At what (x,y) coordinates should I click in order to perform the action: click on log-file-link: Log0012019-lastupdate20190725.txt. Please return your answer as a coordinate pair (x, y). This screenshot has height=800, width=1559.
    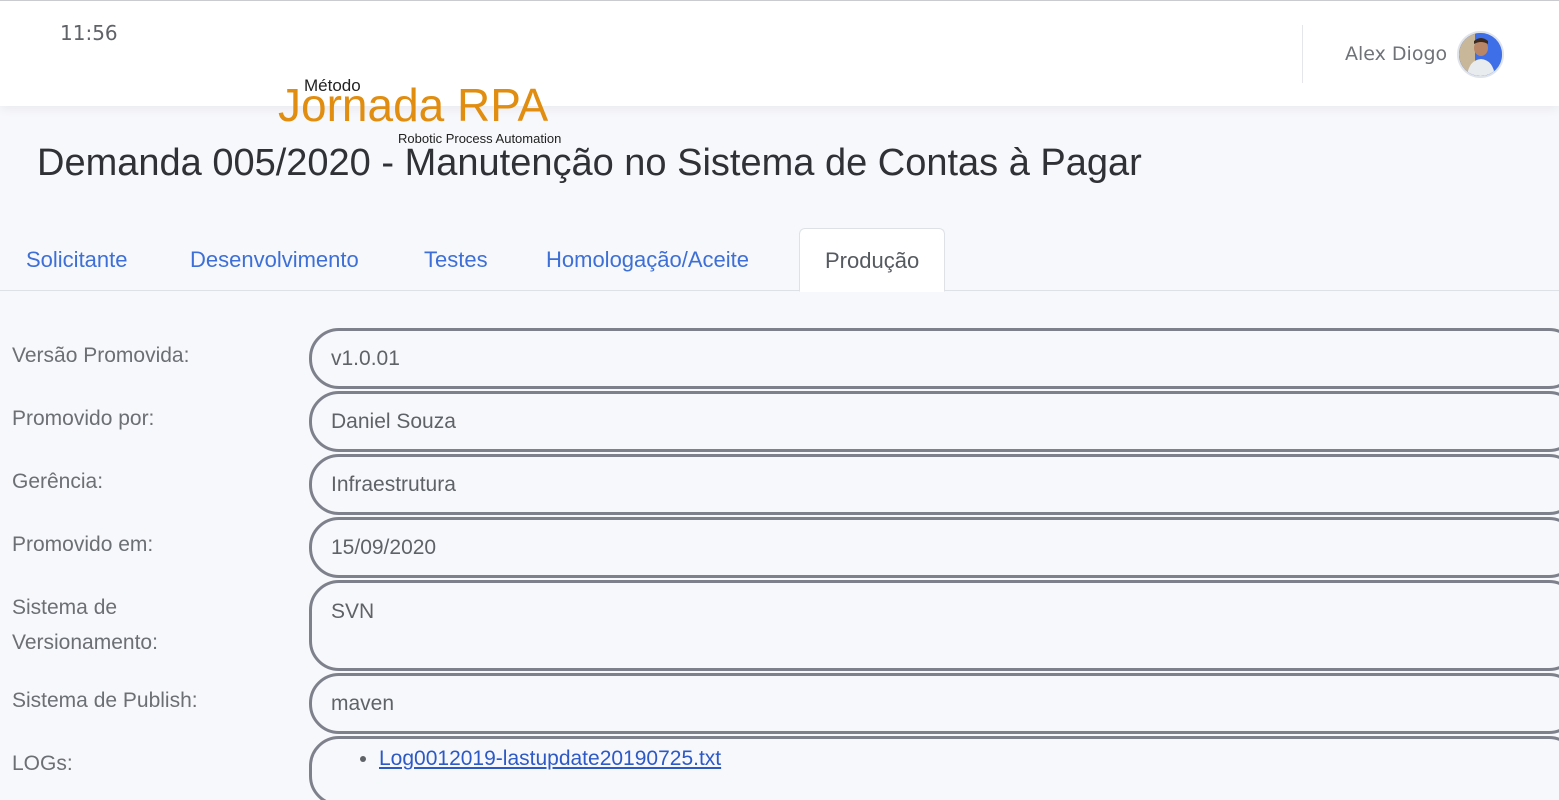
    Looking at the image, I should click on (550, 758).